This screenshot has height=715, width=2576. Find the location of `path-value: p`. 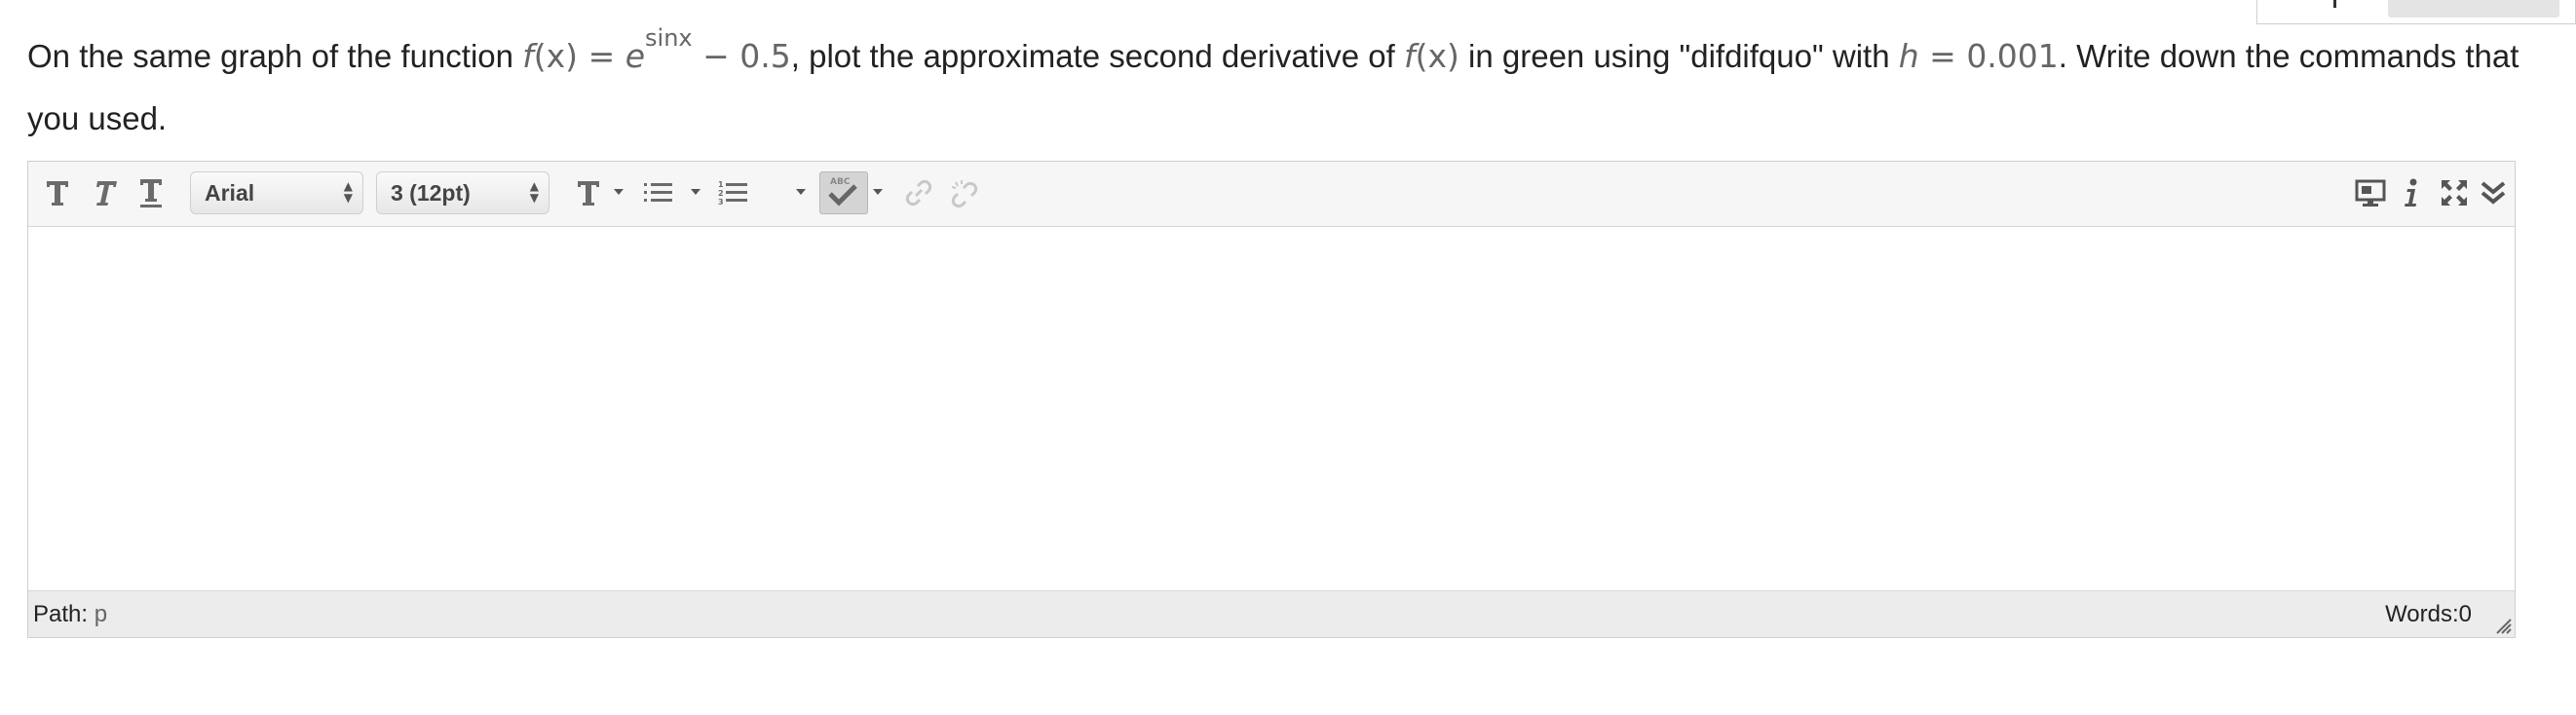

path-value: p is located at coordinates (101, 614).